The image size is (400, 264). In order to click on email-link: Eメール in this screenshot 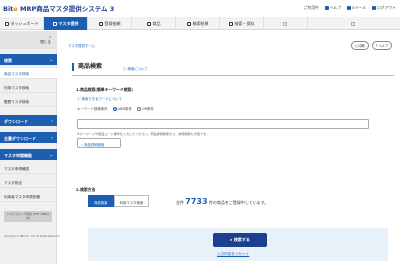, I will do `click(356, 8)`.